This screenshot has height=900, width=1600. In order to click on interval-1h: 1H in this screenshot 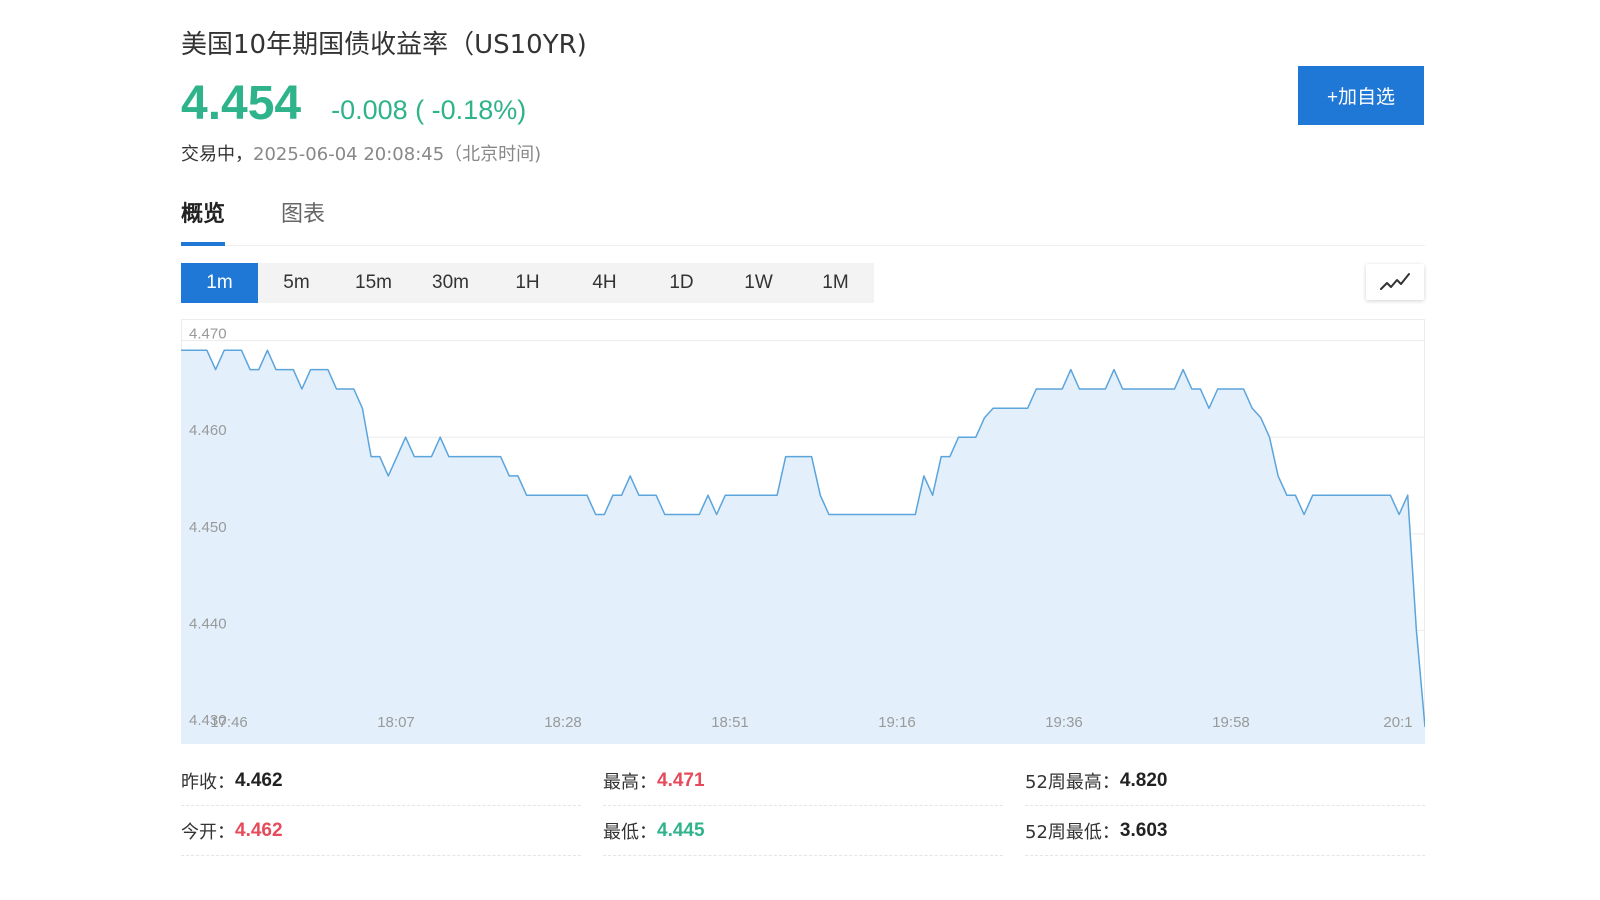, I will do `click(527, 283)`.